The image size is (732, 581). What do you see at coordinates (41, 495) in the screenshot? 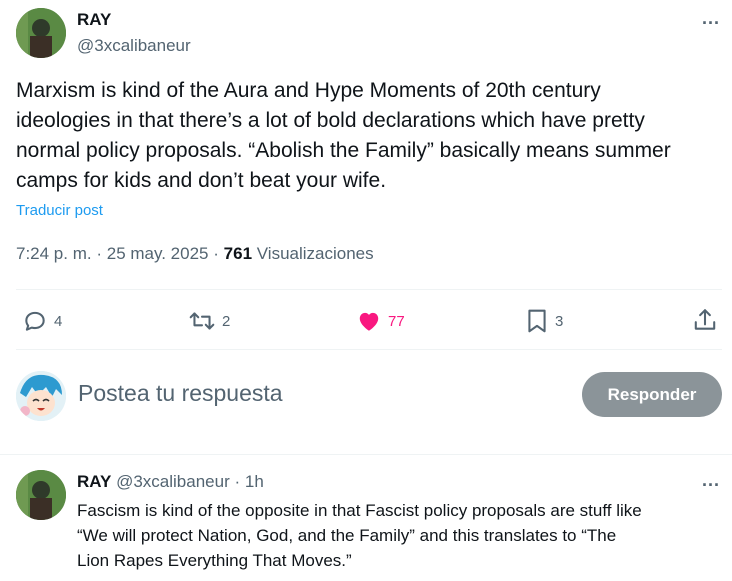
I see `reply-author-avatar` at bounding box center [41, 495].